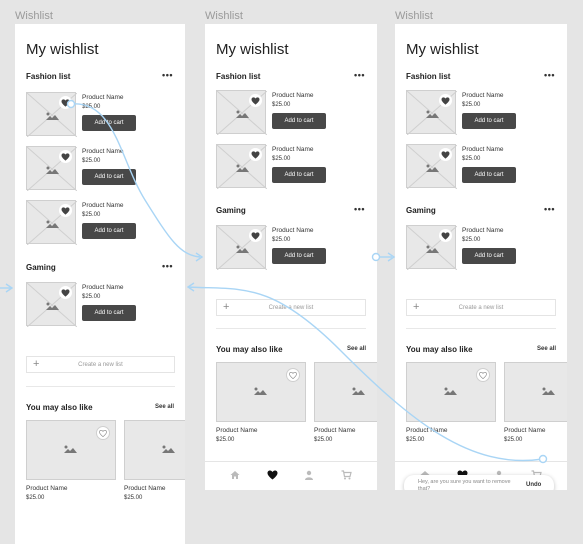 The width and height of the screenshot is (583, 544). I want to click on undo-button: Undo, so click(533, 485).